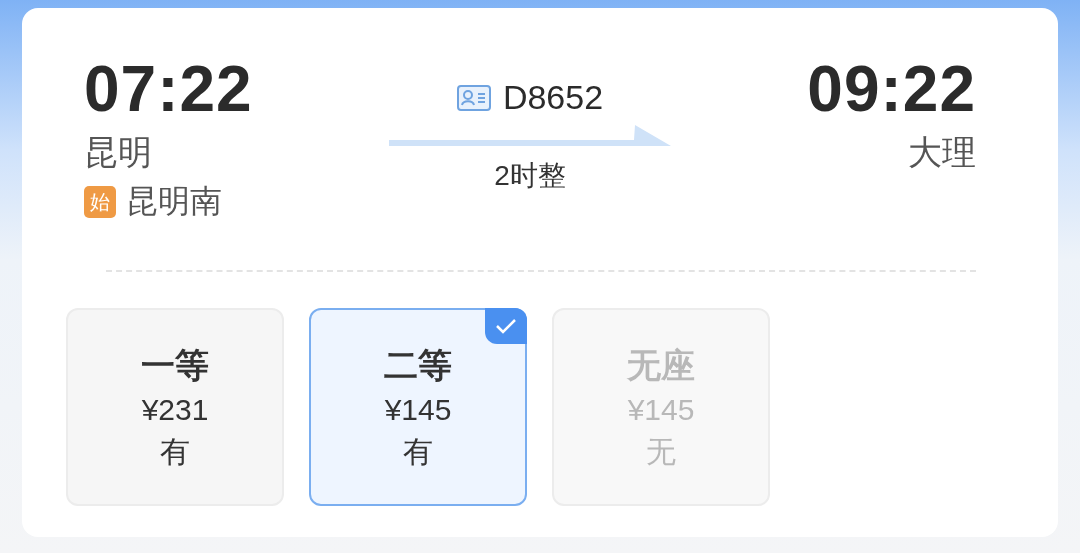 This screenshot has width=1080, height=553. What do you see at coordinates (174, 201) in the screenshot?
I see `departure-station: 昆明南` at bounding box center [174, 201].